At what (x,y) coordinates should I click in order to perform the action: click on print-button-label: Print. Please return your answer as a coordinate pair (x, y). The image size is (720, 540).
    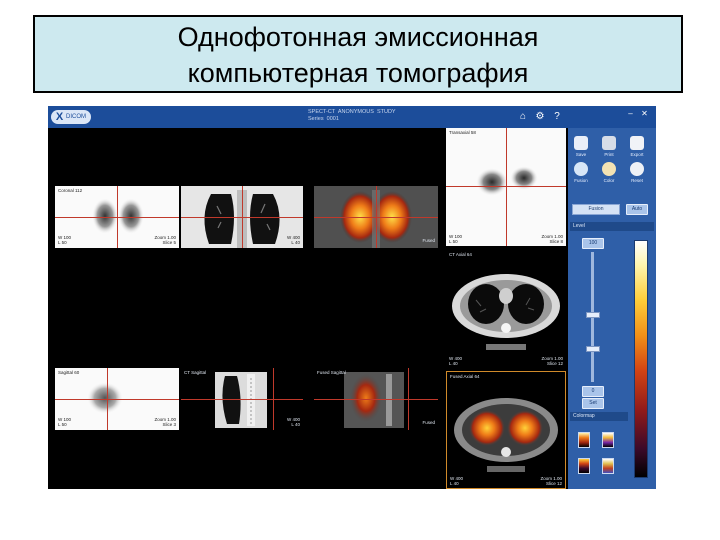
    Looking at the image, I should click on (609, 154).